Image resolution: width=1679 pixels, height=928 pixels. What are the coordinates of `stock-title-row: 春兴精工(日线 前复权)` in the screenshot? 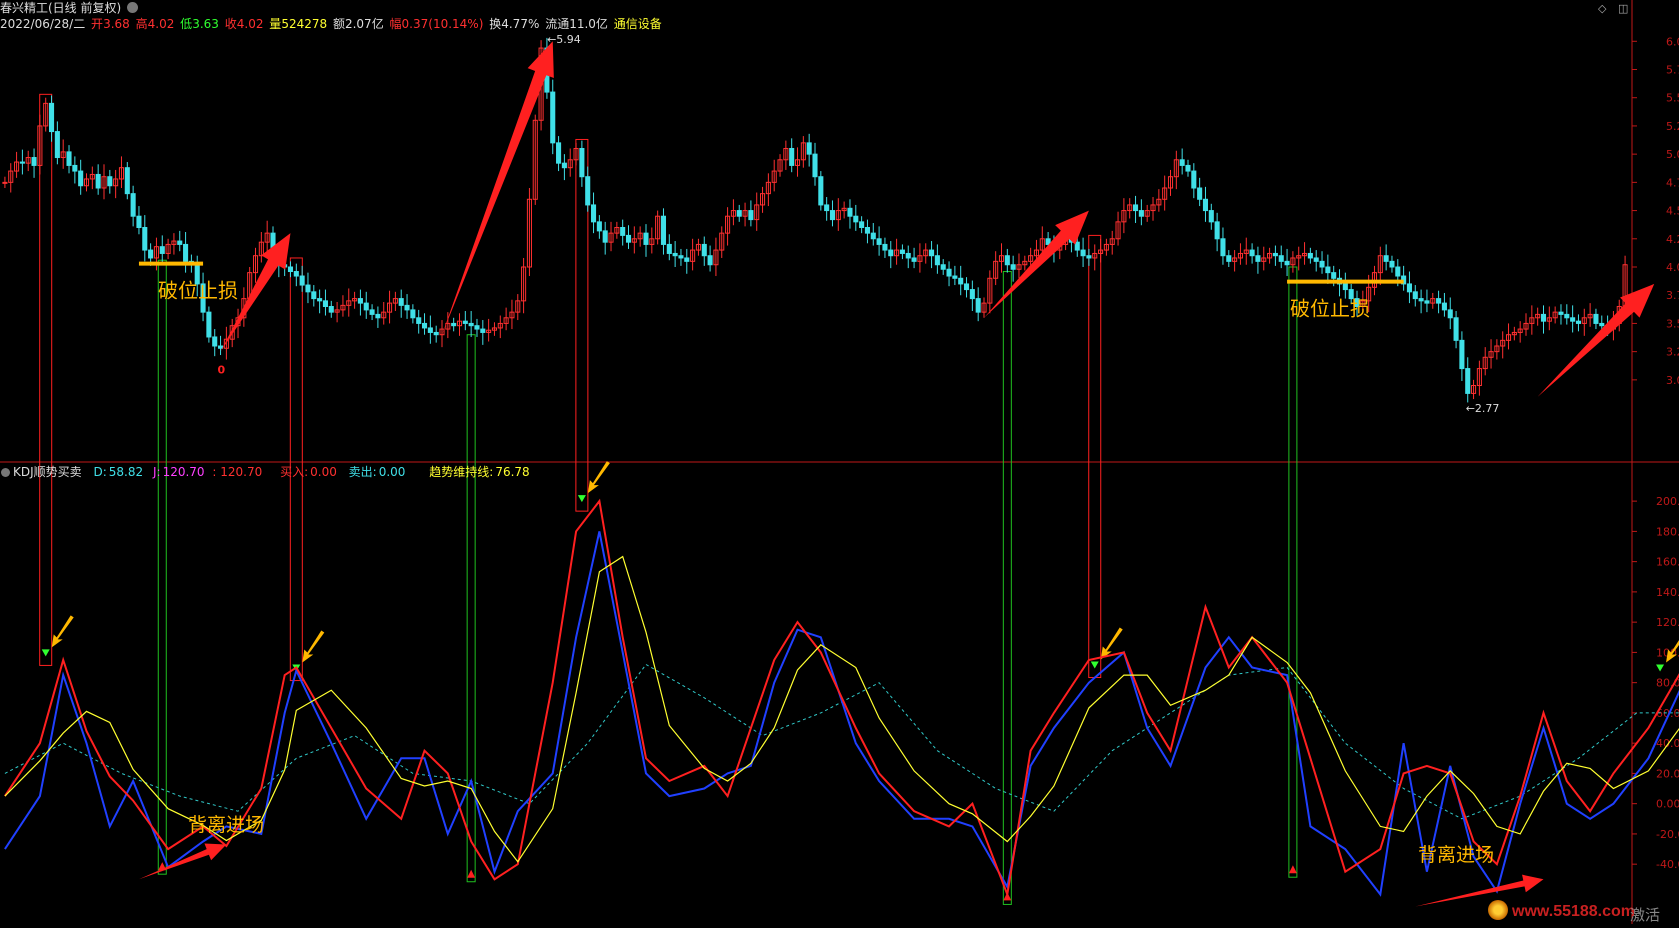 It's located at (70, 8).